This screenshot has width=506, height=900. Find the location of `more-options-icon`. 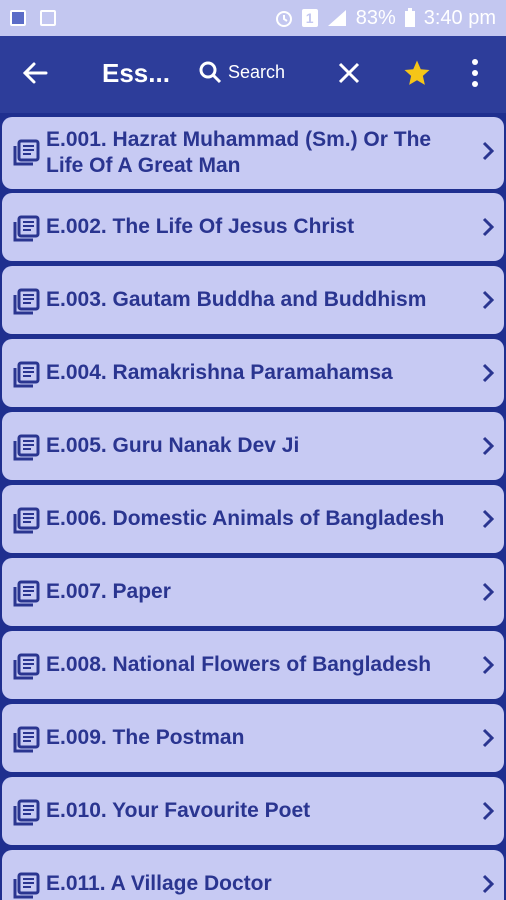

more-options-icon is located at coordinates (475, 73).